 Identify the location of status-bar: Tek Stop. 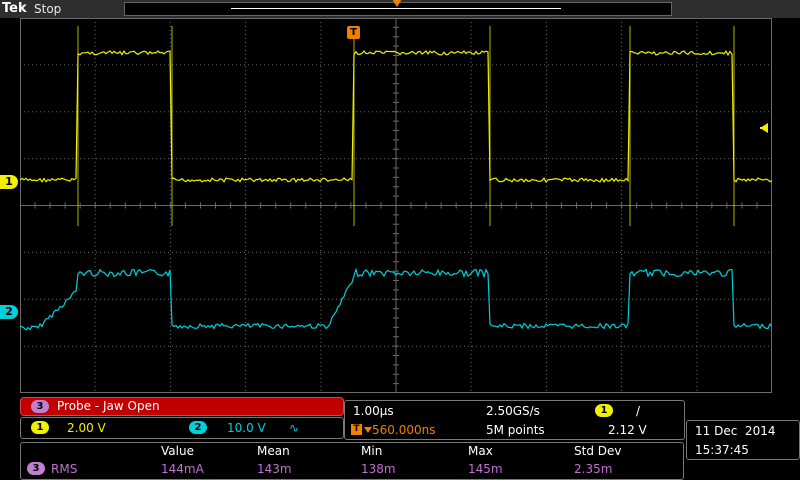
(400, 9).